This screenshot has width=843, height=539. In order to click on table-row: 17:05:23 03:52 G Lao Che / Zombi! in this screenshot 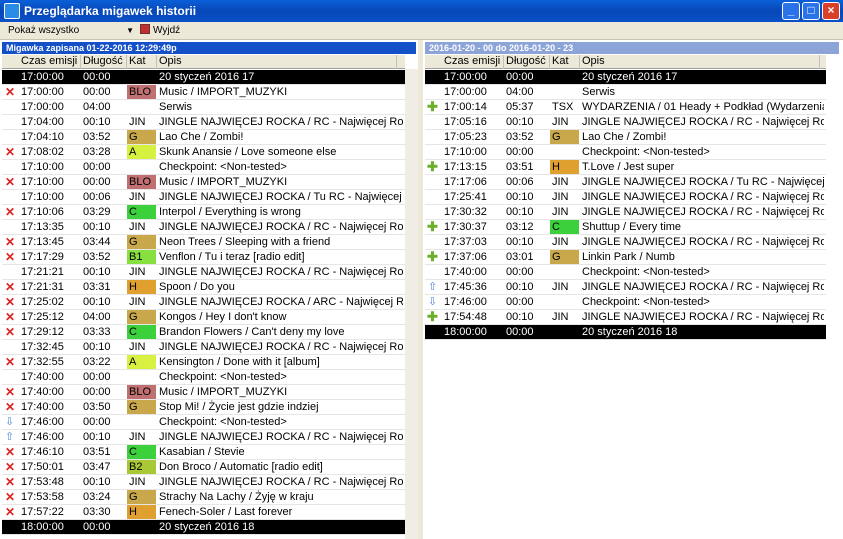, I will do `click(625, 137)`.